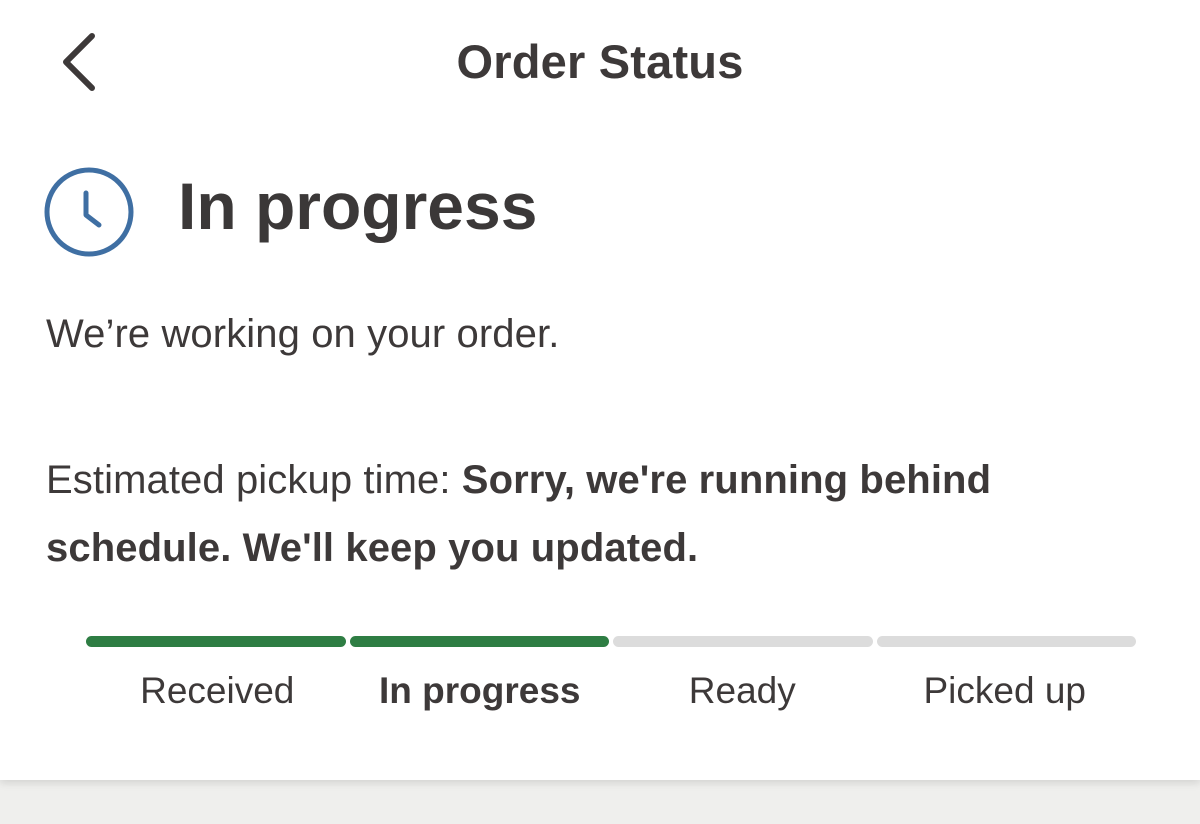 This screenshot has width=1200, height=824. What do you see at coordinates (743, 641) in the screenshot?
I see `progress-segment-ready` at bounding box center [743, 641].